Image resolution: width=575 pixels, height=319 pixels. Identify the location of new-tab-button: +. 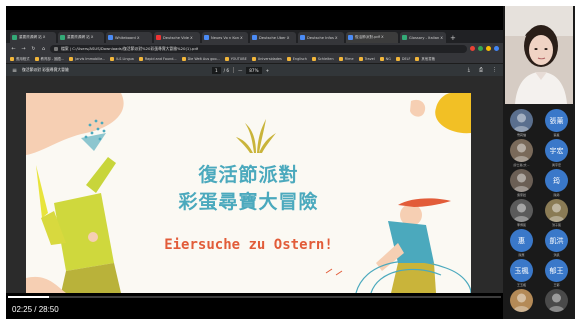
(452, 38).